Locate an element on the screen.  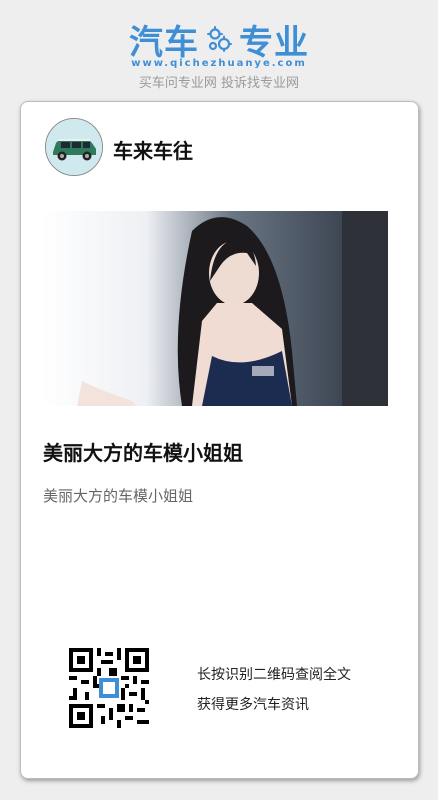
author-name: 车来车往 is located at coordinates (153, 149).